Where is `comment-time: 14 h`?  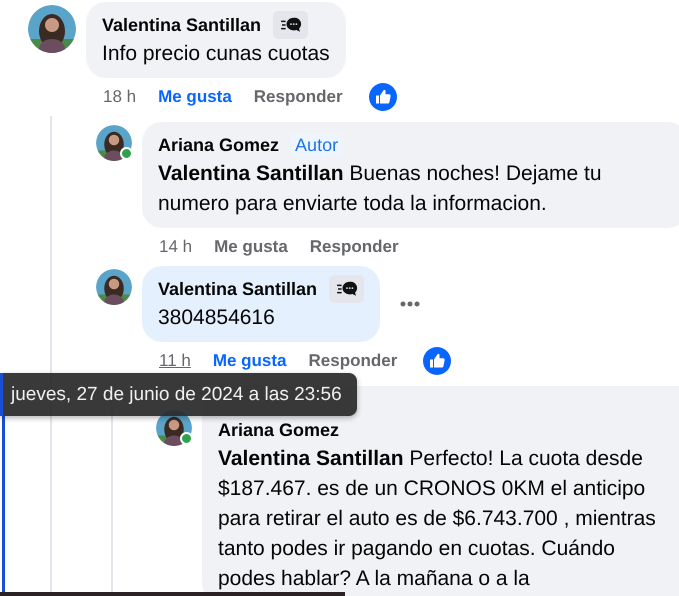 comment-time: 14 h is located at coordinates (175, 247).